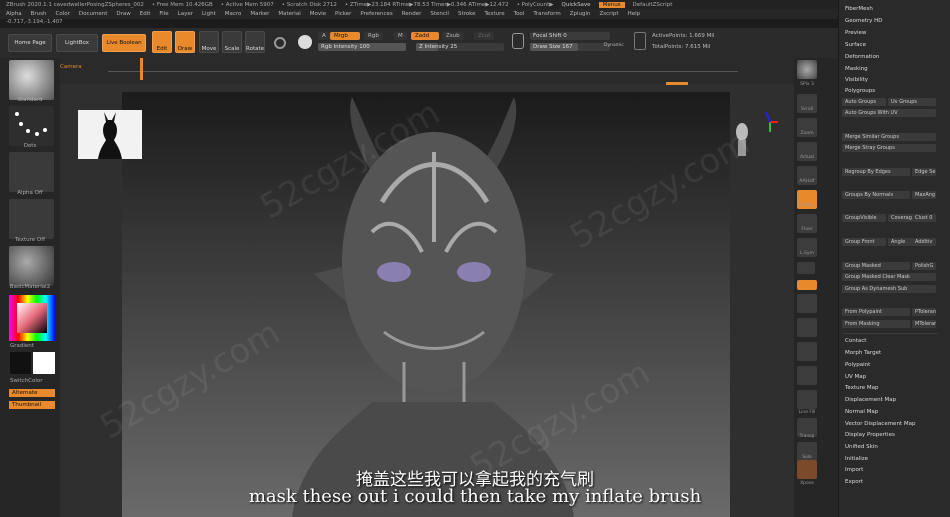 Image resolution: width=950 pixels, height=517 pixels. Describe the element at coordinates (863, 353) in the screenshot. I see `palette-morph-target: Morph Target` at that location.